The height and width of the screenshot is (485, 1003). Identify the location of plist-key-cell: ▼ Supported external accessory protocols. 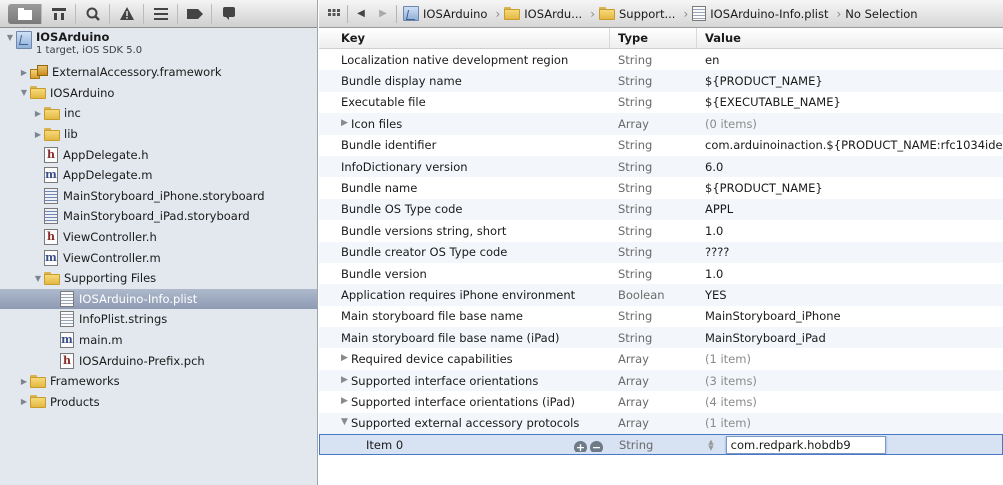
(464, 423).